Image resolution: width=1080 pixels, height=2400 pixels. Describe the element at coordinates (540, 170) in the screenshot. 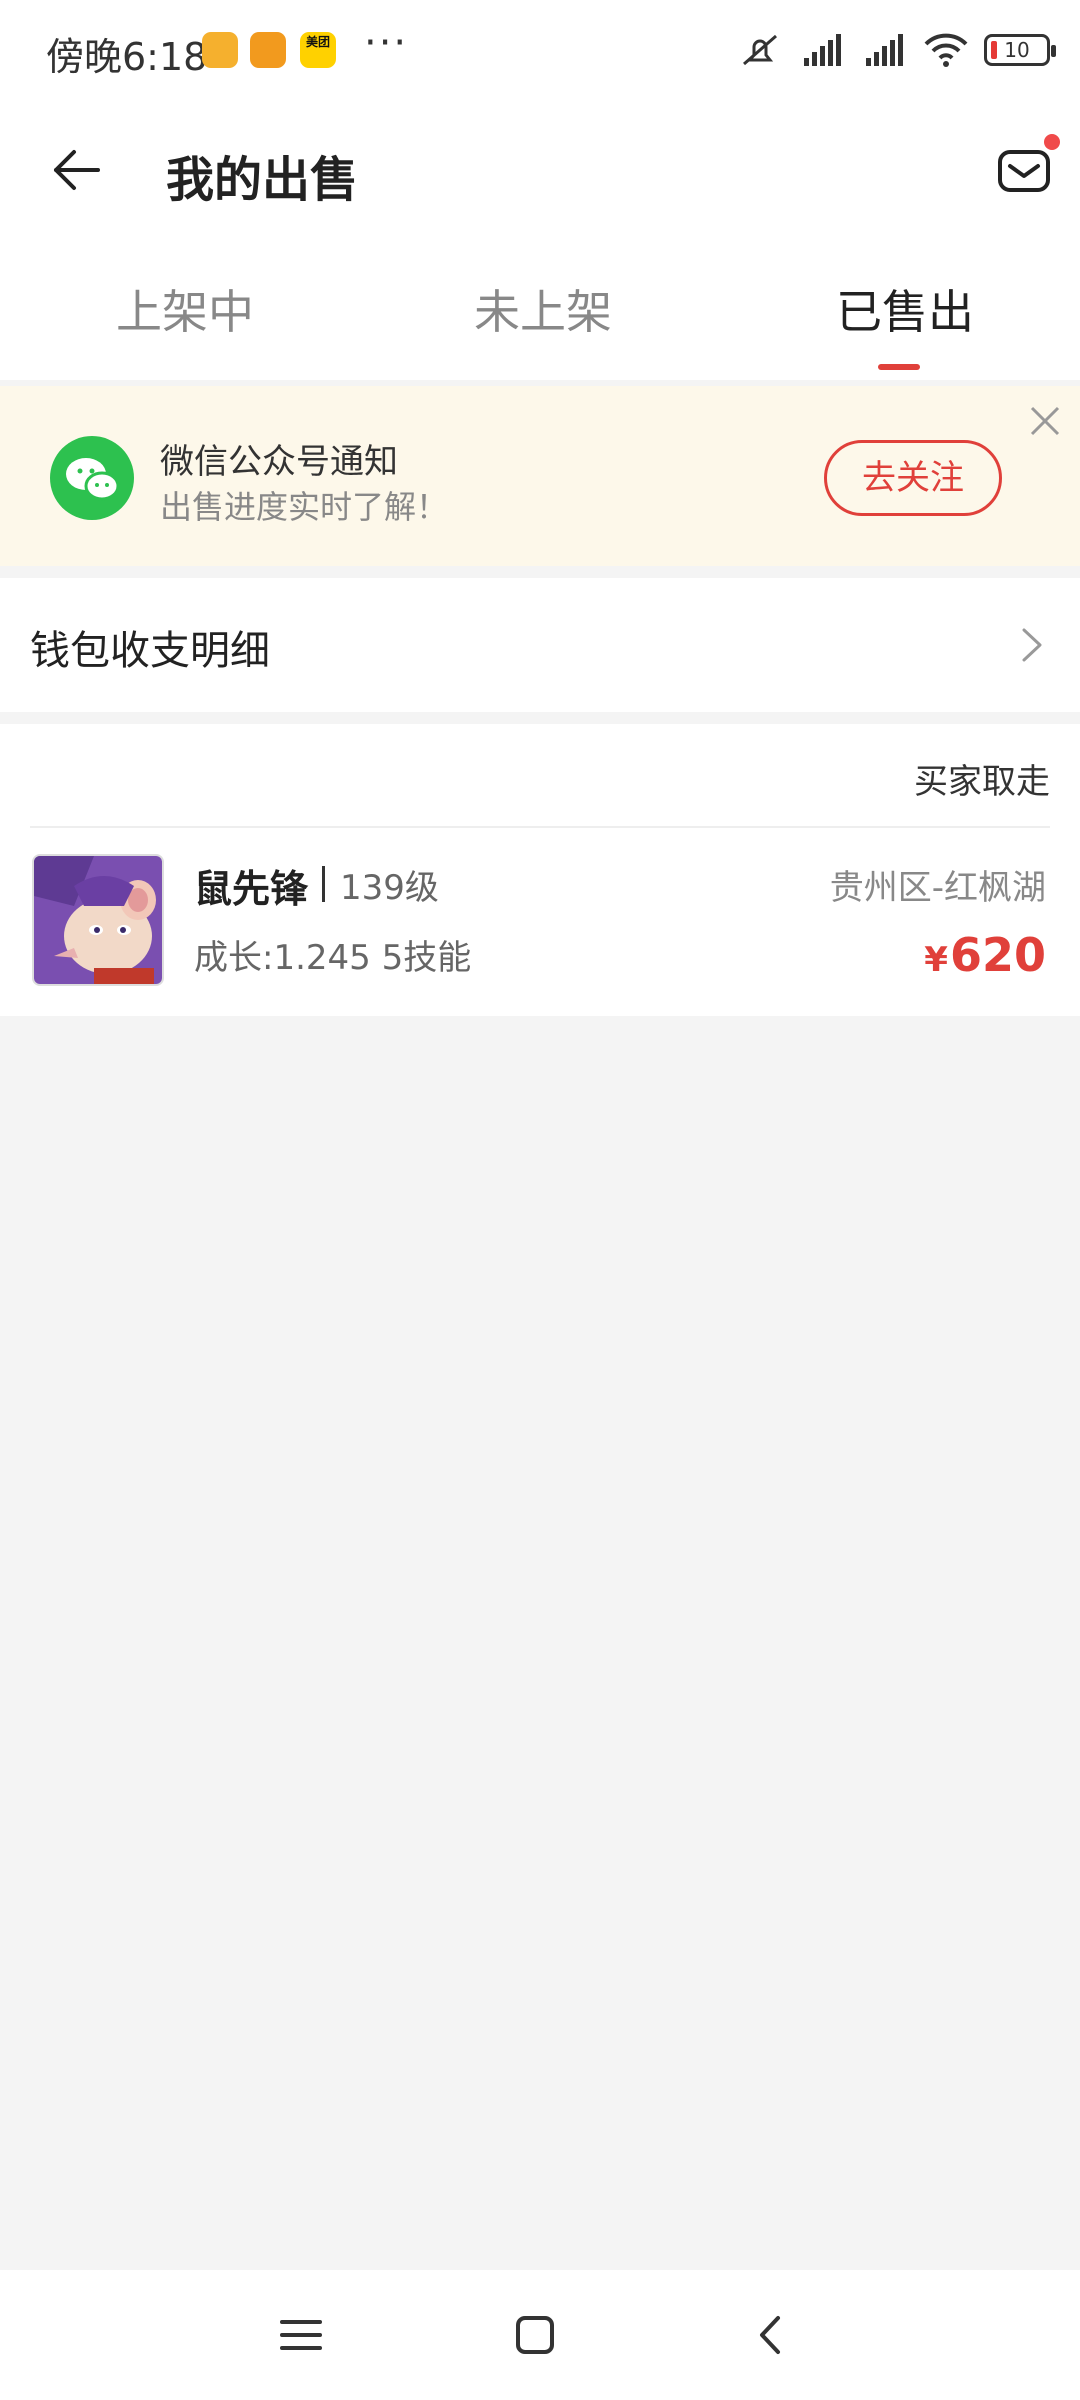

I see `app-header: 我的出售` at that location.